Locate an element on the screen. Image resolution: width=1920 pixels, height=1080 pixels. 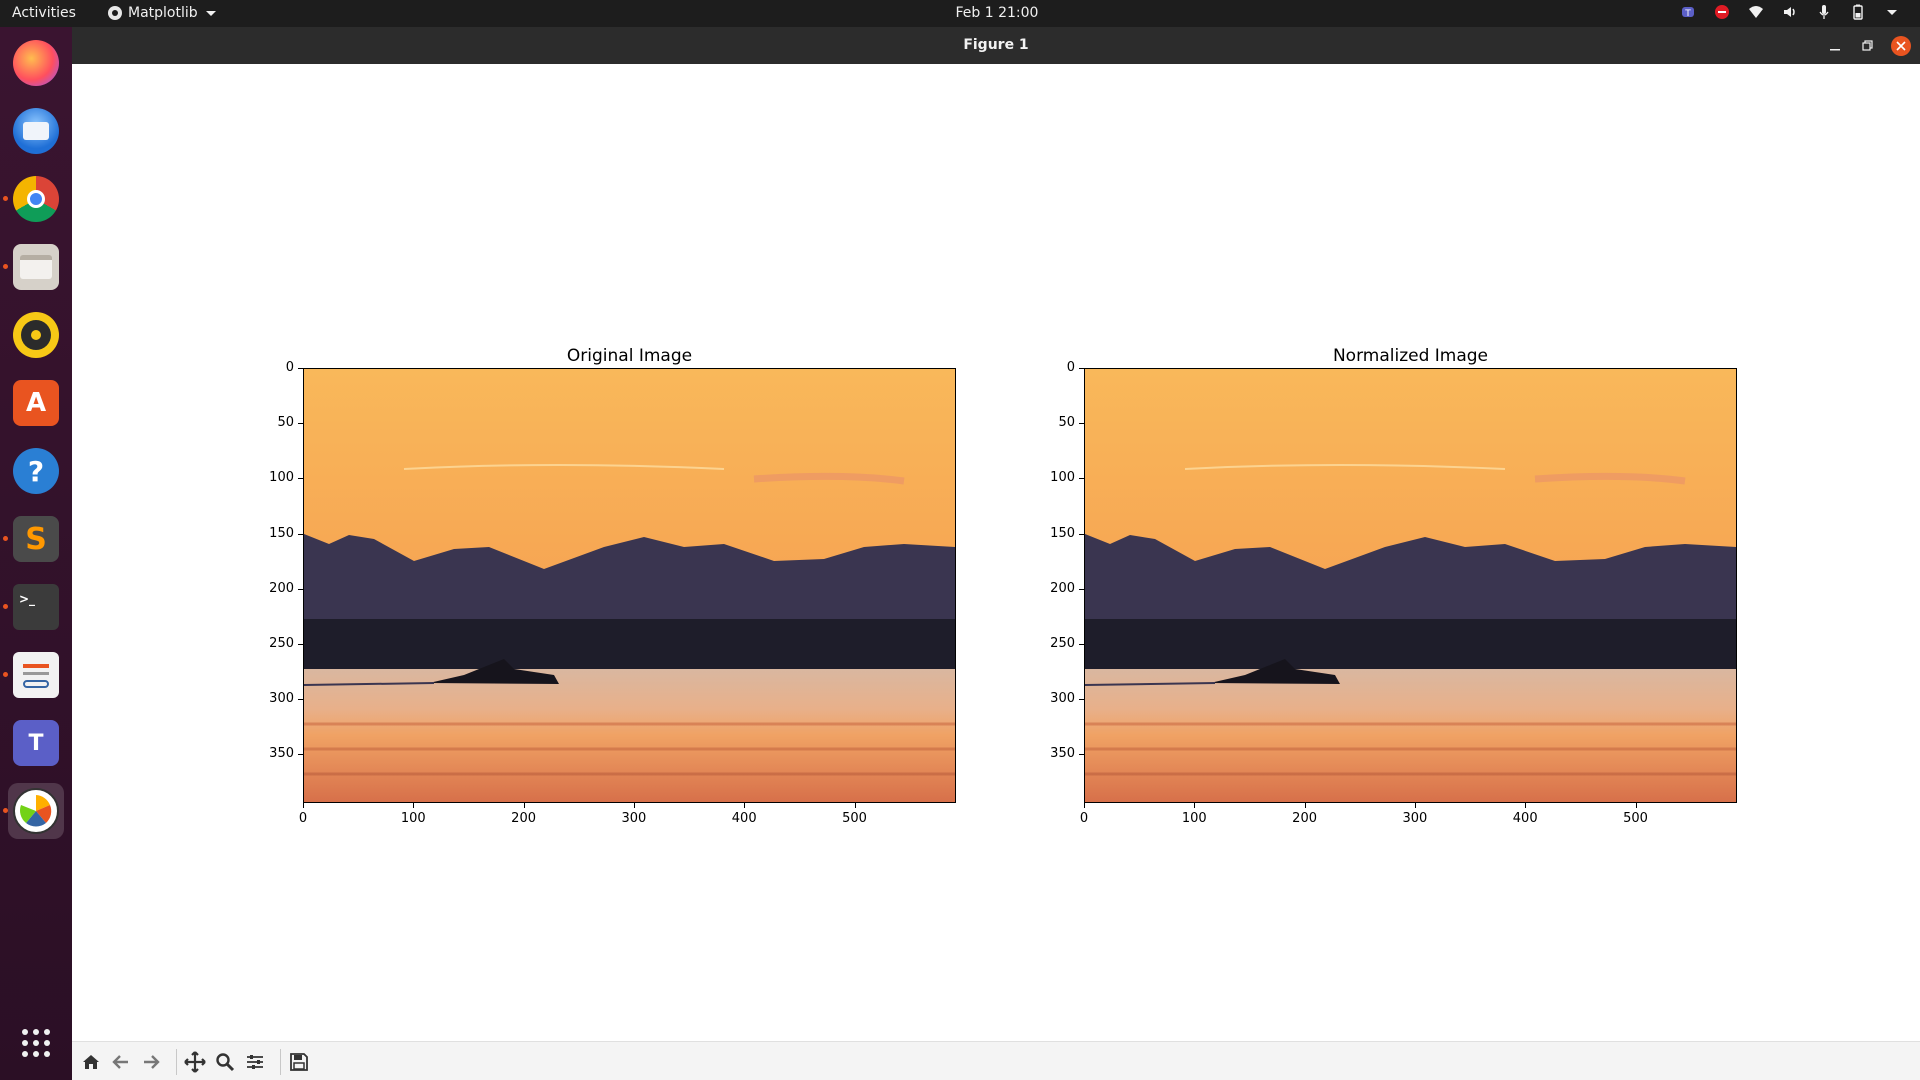
show-applications-button is located at coordinates (36, 1043).